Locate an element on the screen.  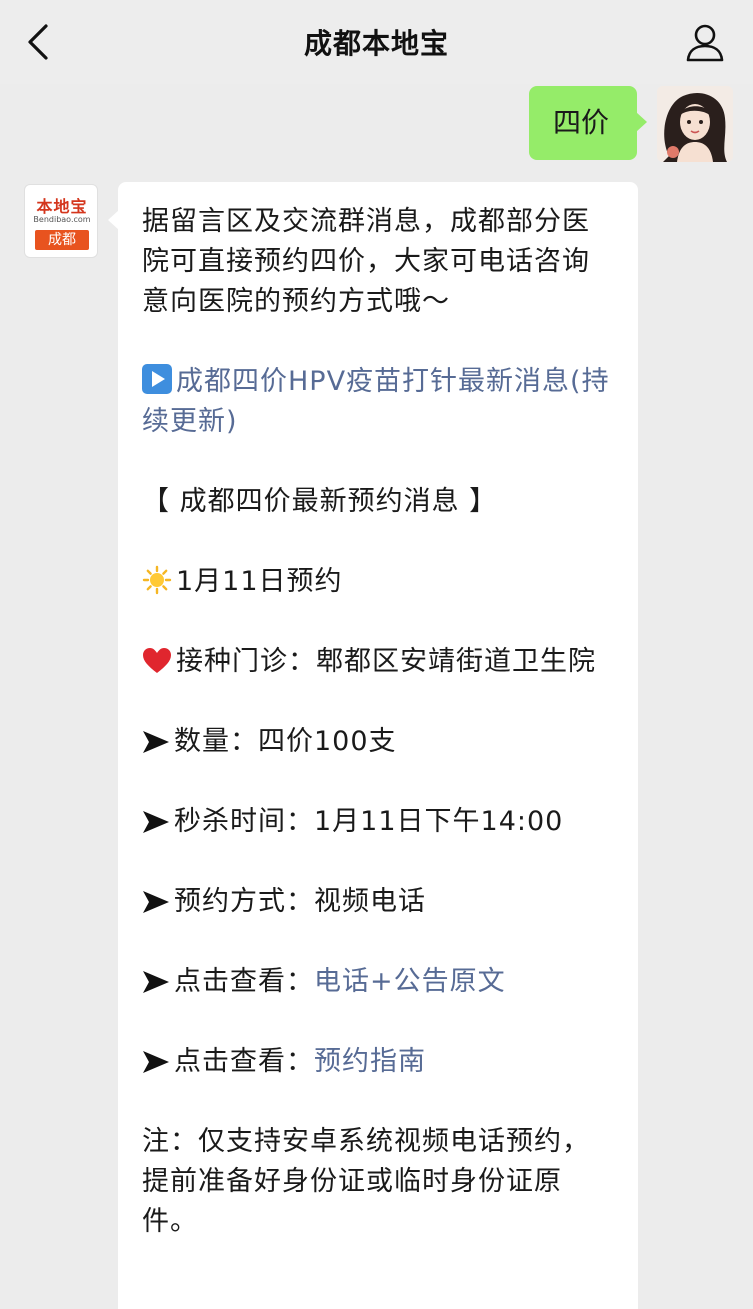
profile-button is located at coordinates (705, 42).